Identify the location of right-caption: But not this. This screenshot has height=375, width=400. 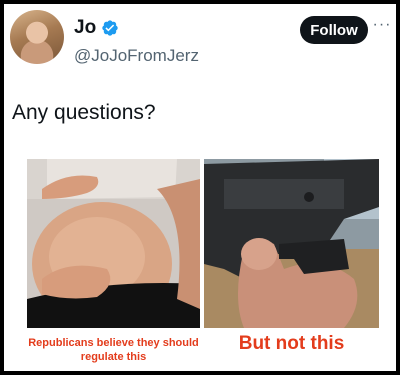
(291, 343).